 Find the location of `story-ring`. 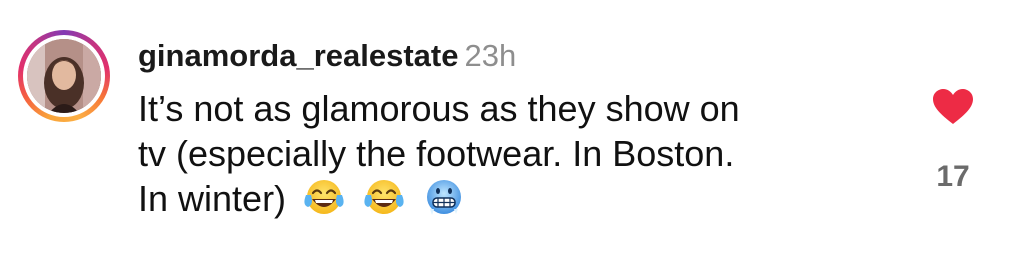

story-ring is located at coordinates (64, 76).